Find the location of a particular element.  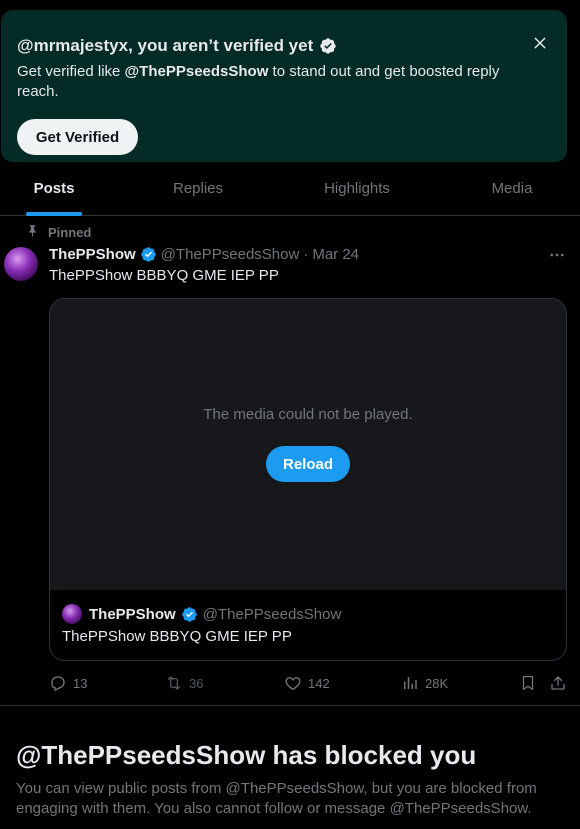

tab-label: Posts is located at coordinates (54, 188).